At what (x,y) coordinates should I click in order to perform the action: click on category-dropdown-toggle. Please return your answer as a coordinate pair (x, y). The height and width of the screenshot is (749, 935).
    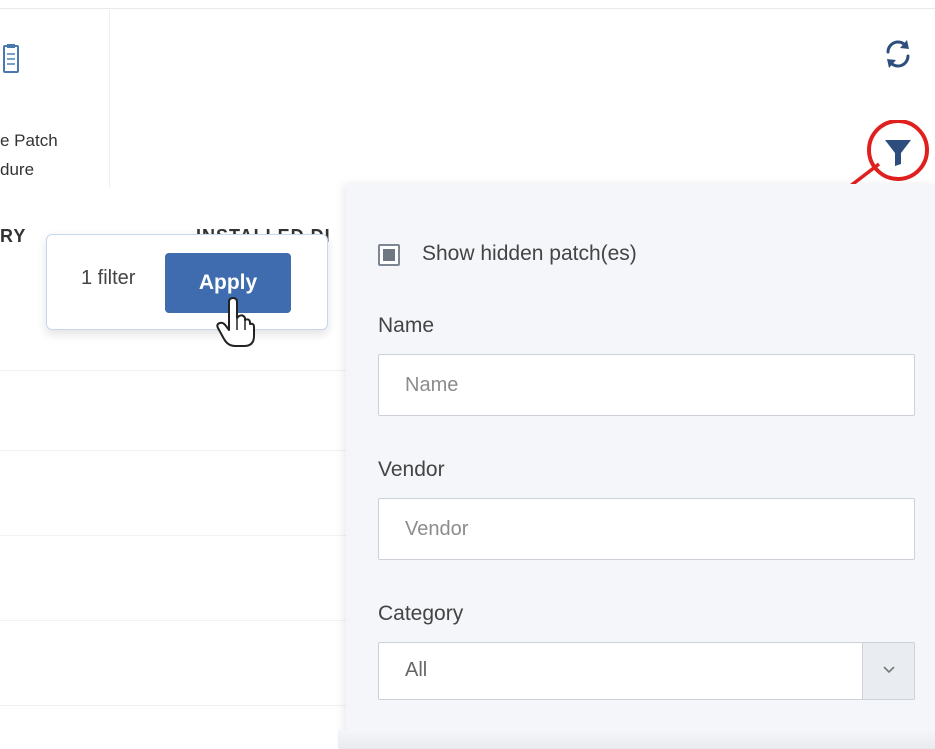
    Looking at the image, I should click on (888, 671).